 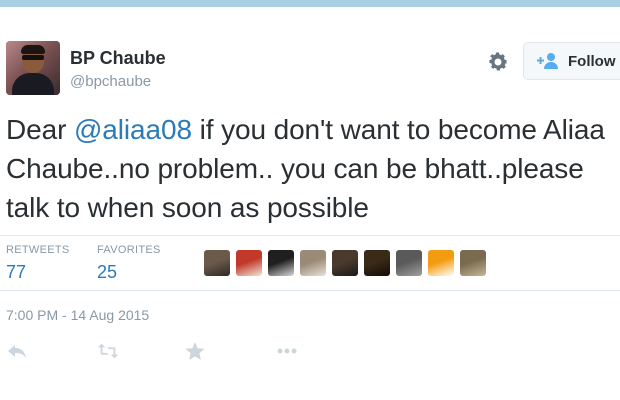 I want to click on favorites-label: FAVORITES, so click(x=129, y=250).